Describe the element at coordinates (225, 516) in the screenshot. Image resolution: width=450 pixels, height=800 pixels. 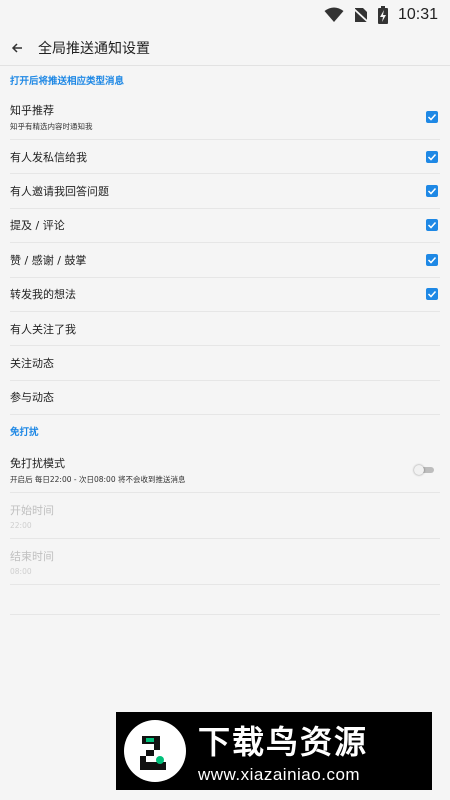
I see `setting-row-start-time: 开始时间 22:00` at that location.